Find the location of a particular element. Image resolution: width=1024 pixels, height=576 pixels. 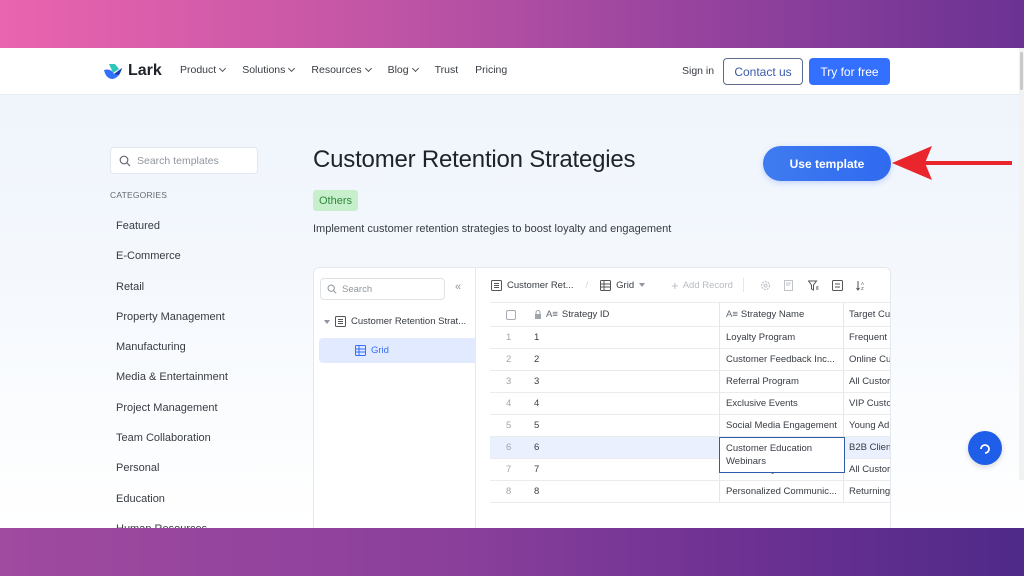

headset-icon is located at coordinates (985, 449).